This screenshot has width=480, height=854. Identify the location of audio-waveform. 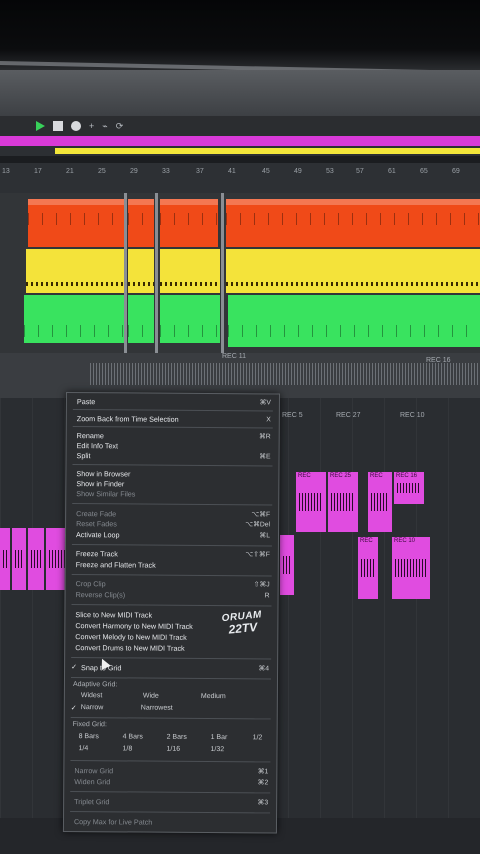
(285, 374).